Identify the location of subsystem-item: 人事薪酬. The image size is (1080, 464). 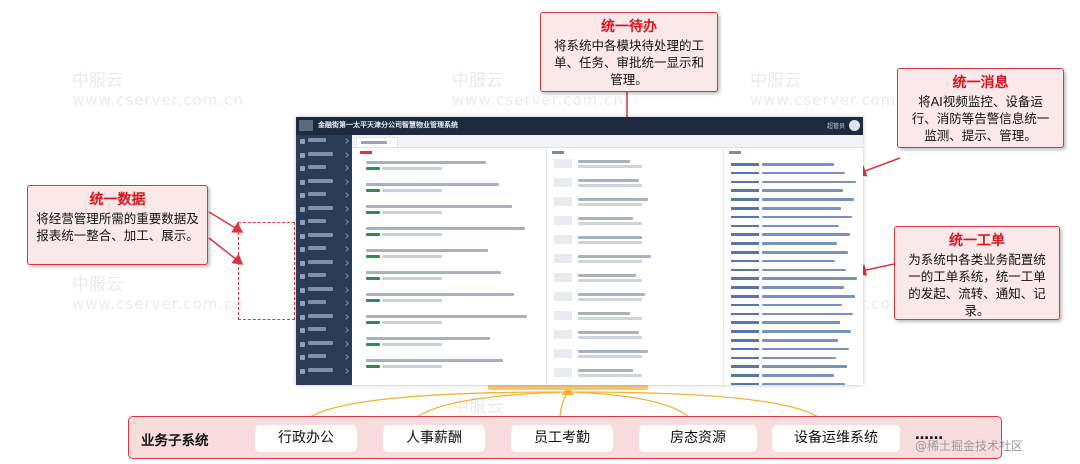
(434, 438).